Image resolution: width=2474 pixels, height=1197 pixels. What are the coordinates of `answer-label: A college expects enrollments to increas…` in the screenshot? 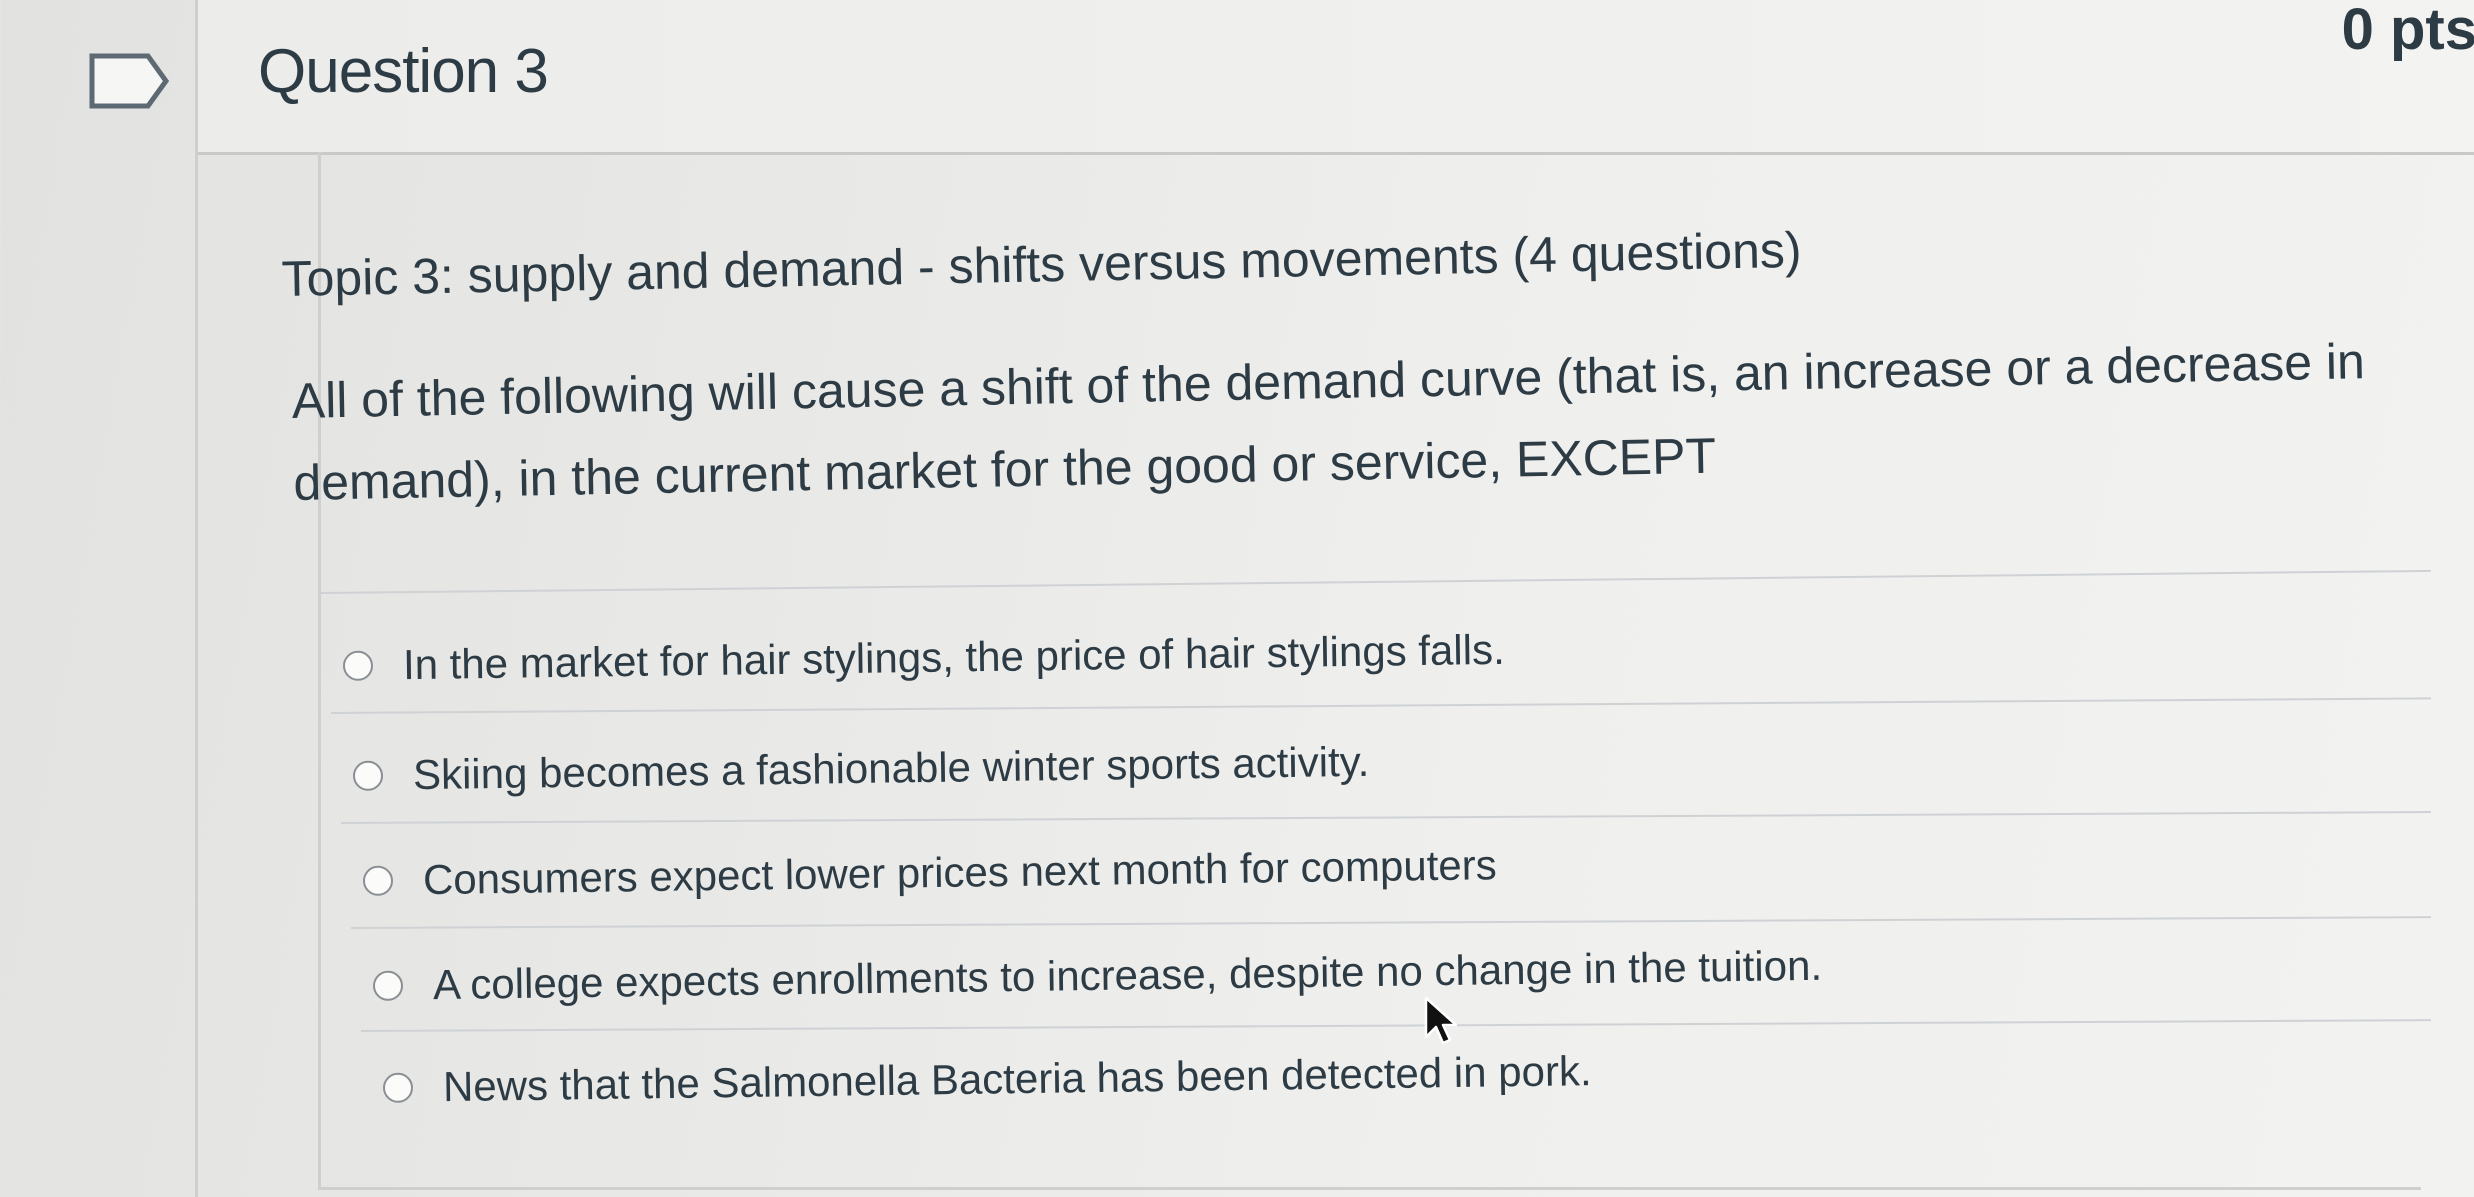 It's located at (1127, 975).